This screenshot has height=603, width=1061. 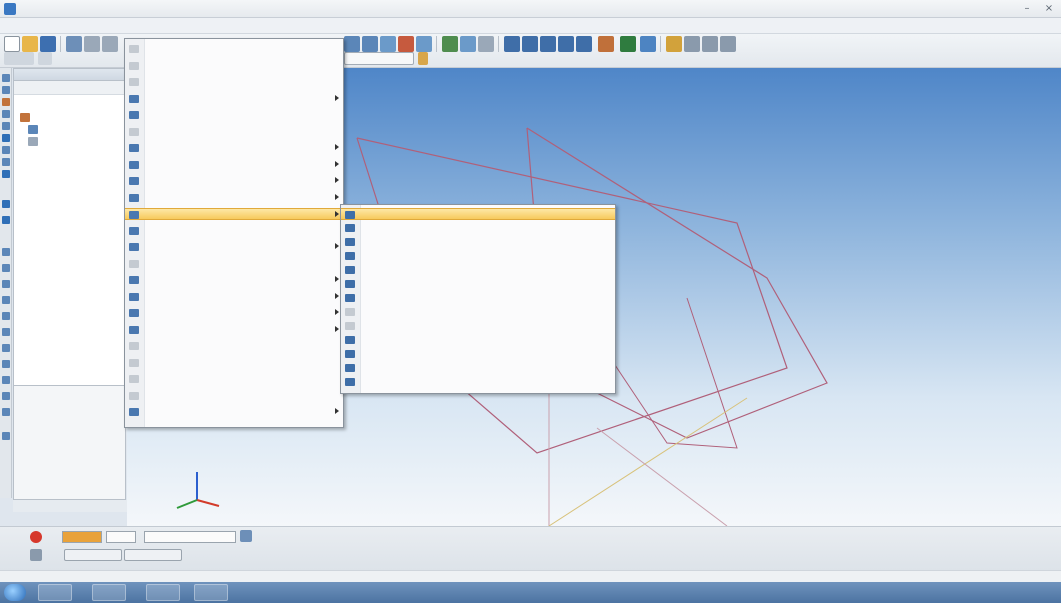 I want to click on scale-dropdown-icon, so click(x=45, y=58).